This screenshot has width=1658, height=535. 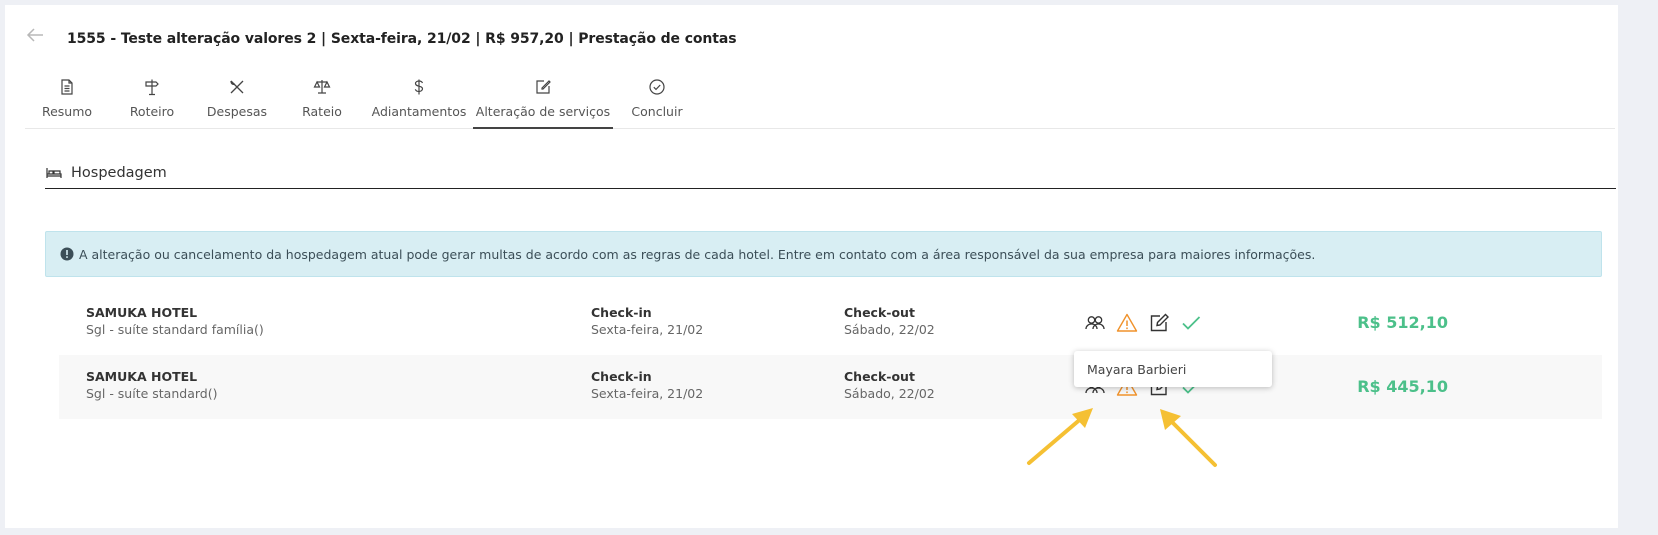 I want to click on balance-scale-icon, so click(x=322, y=87).